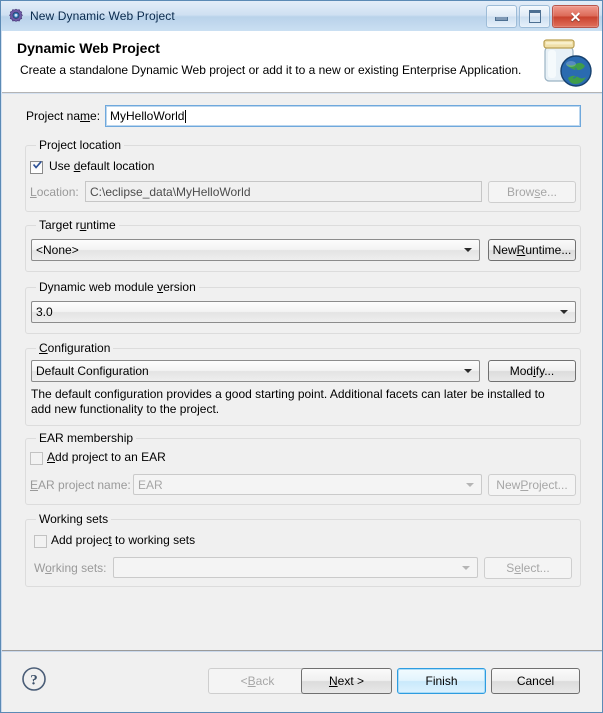 This screenshot has height=713, width=603. Describe the element at coordinates (255, 250) in the screenshot. I see `target-runtime-combo: <None>` at that location.